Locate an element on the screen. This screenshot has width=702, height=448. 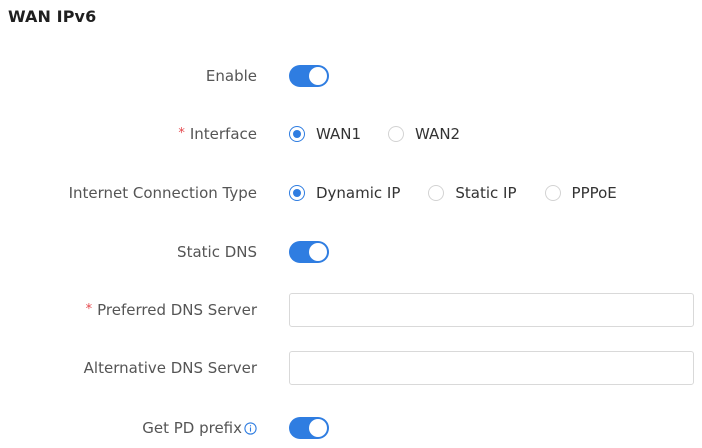
alternative-dns-input is located at coordinates (491, 368).